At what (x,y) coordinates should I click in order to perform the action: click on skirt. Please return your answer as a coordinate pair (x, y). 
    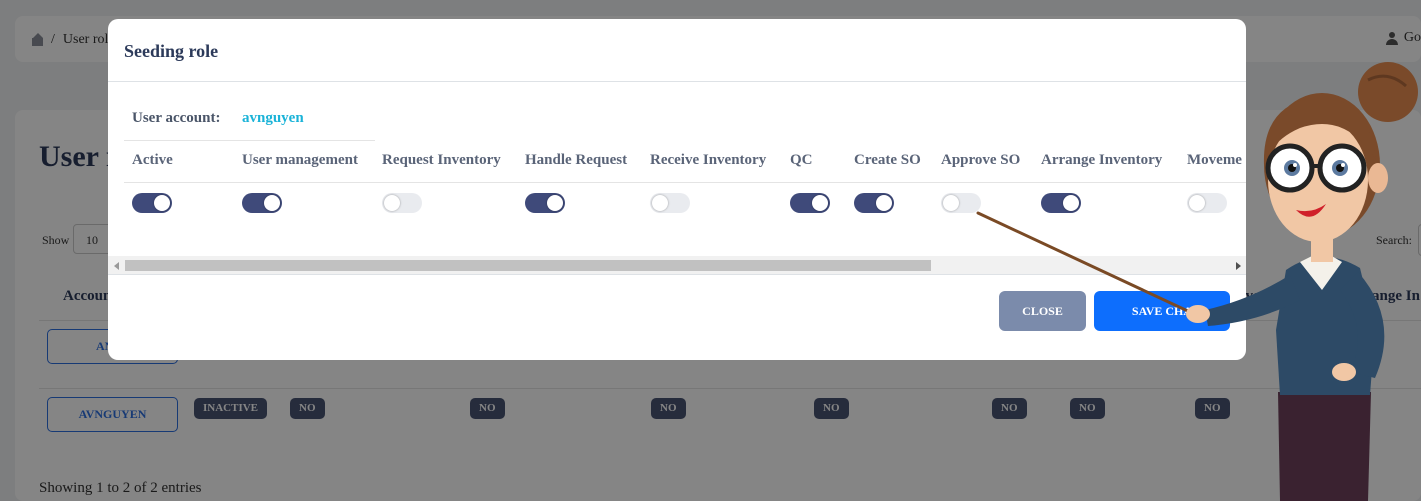
    Looking at the image, I should click on (1324, 446).